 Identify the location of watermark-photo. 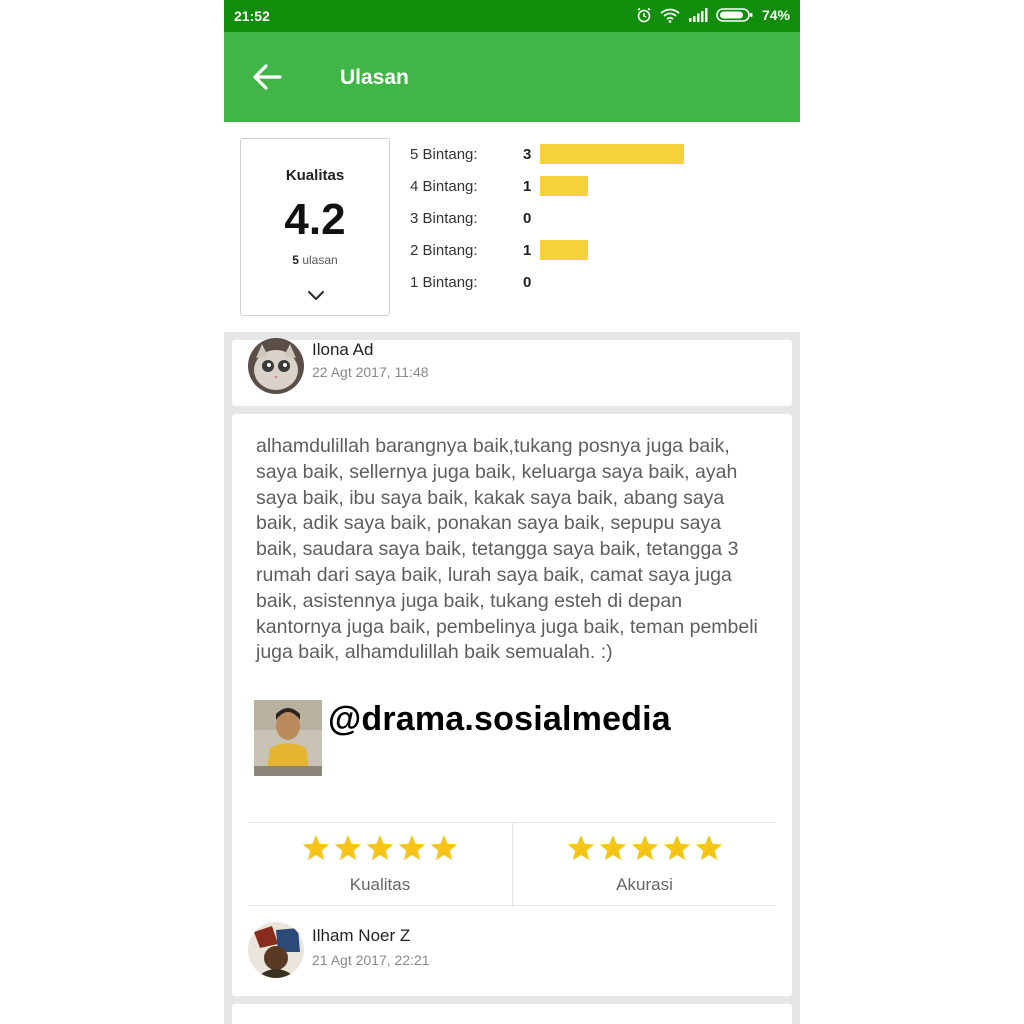
(288, 738).